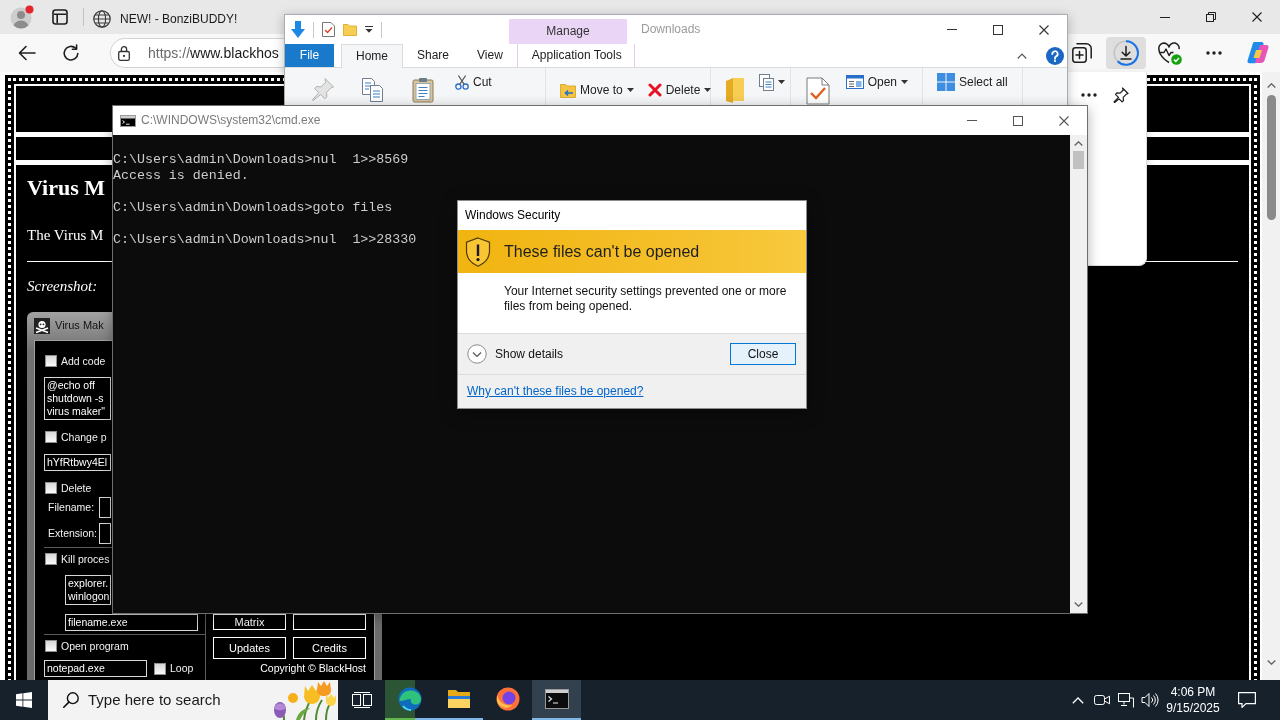  What do you see at coordinates (679, 90) in the screenshot?
I see `delete-button: Delete` at bounding box center [679, 90].